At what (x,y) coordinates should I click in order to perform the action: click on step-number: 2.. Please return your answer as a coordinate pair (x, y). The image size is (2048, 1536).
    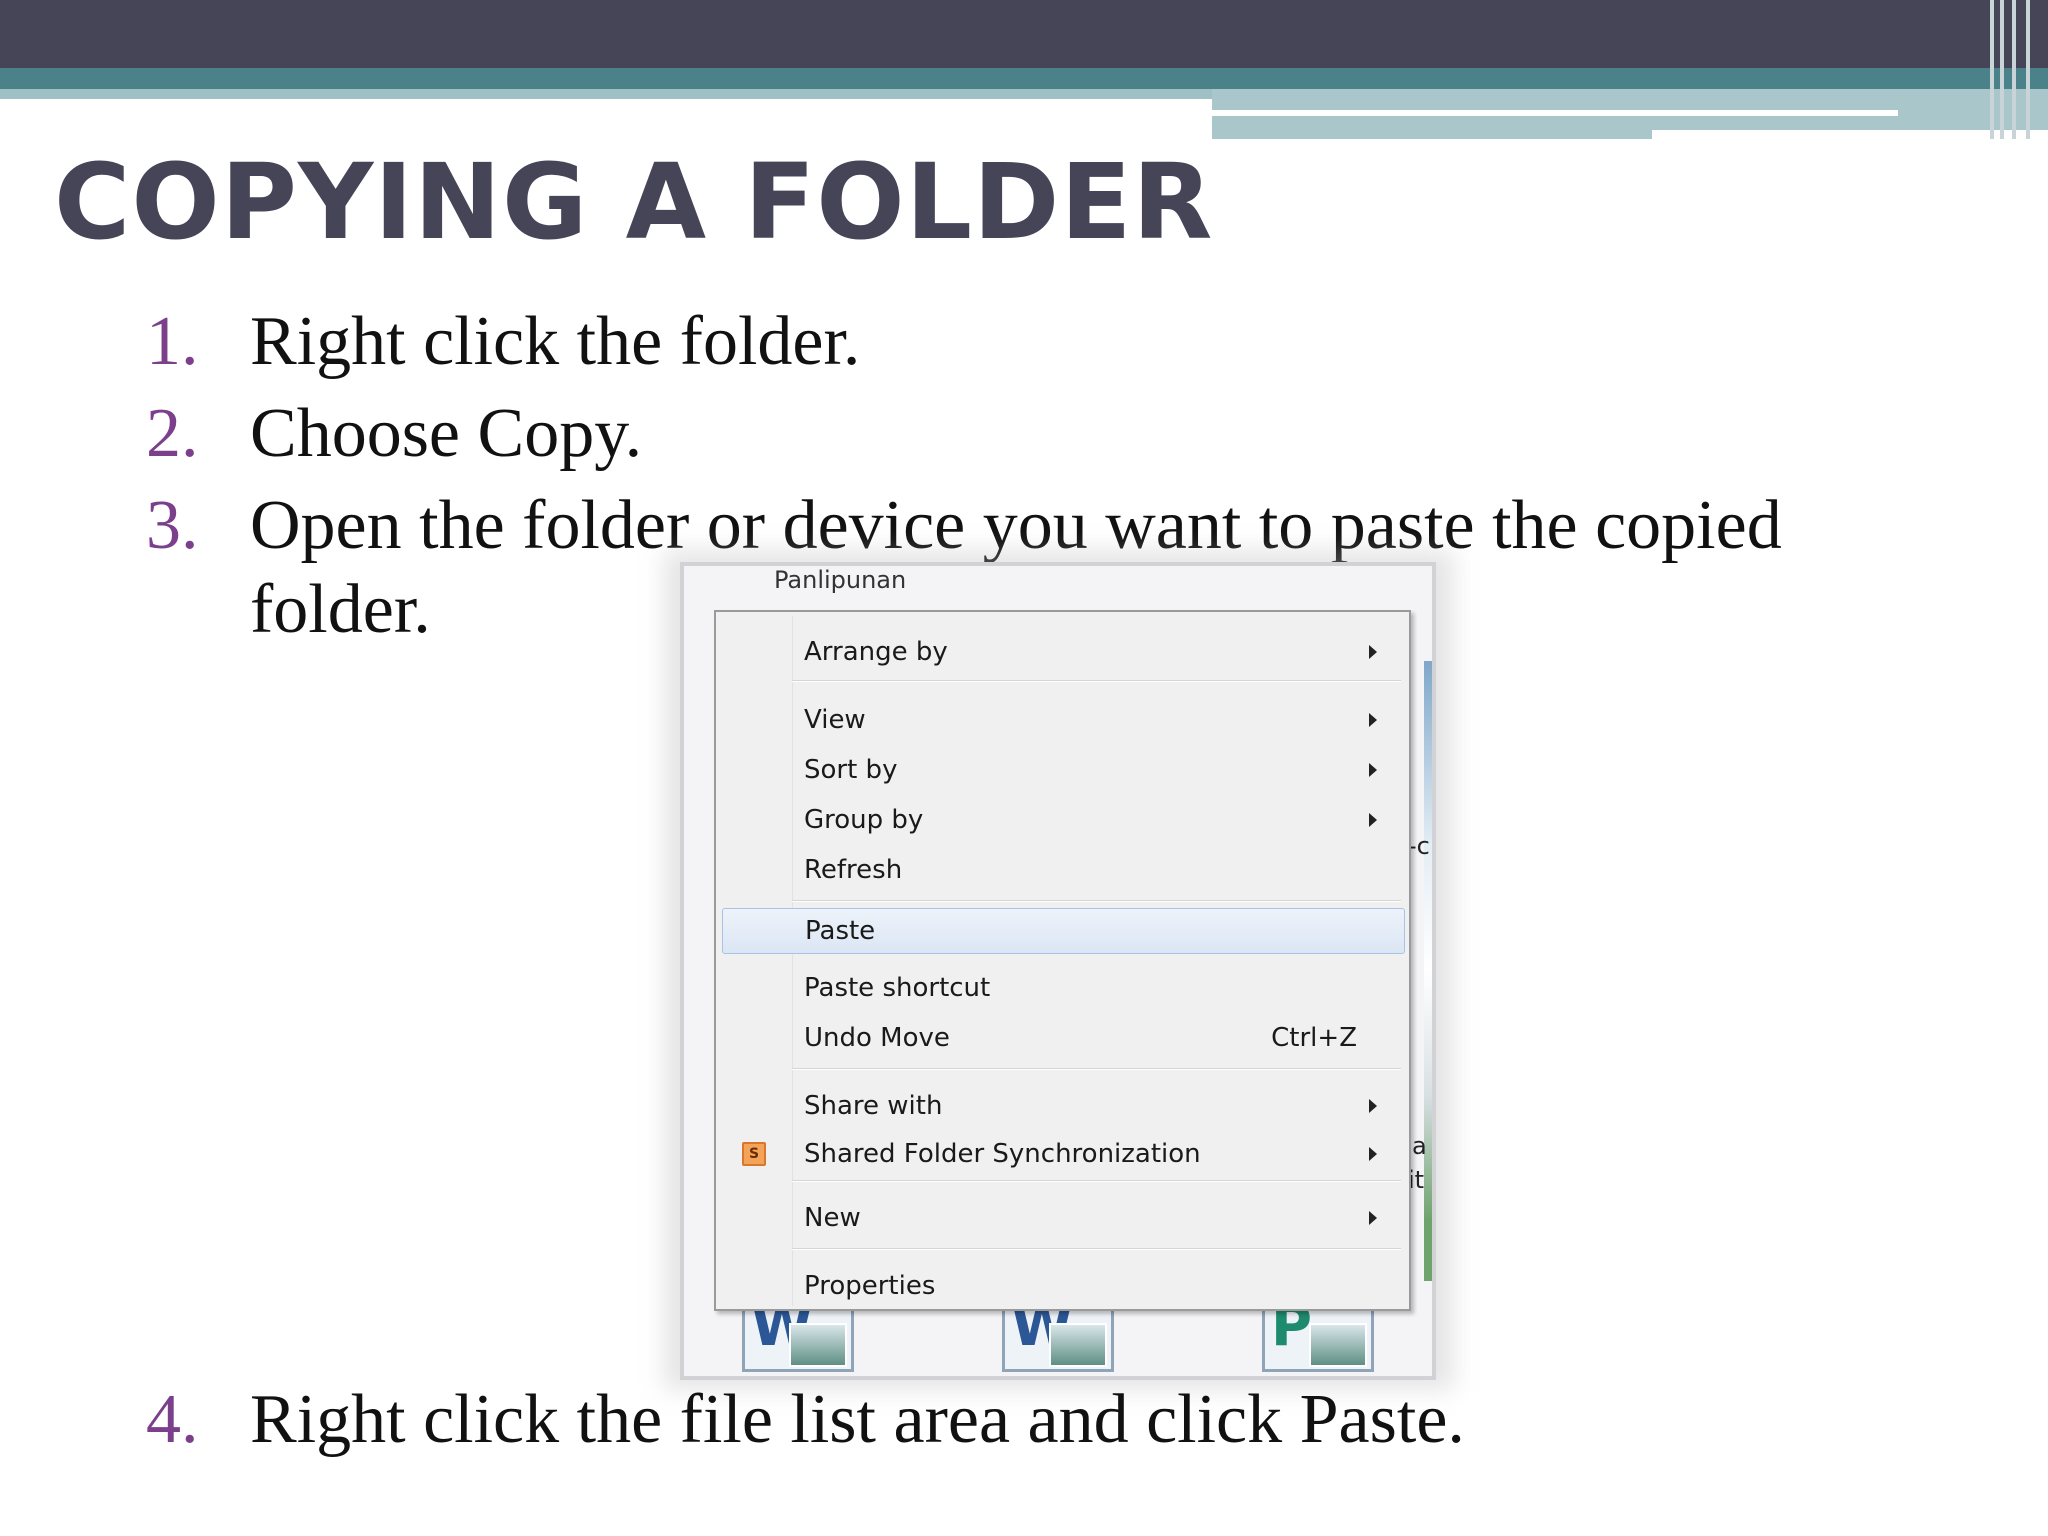
    Looking at the image, I should click on (172, 433).